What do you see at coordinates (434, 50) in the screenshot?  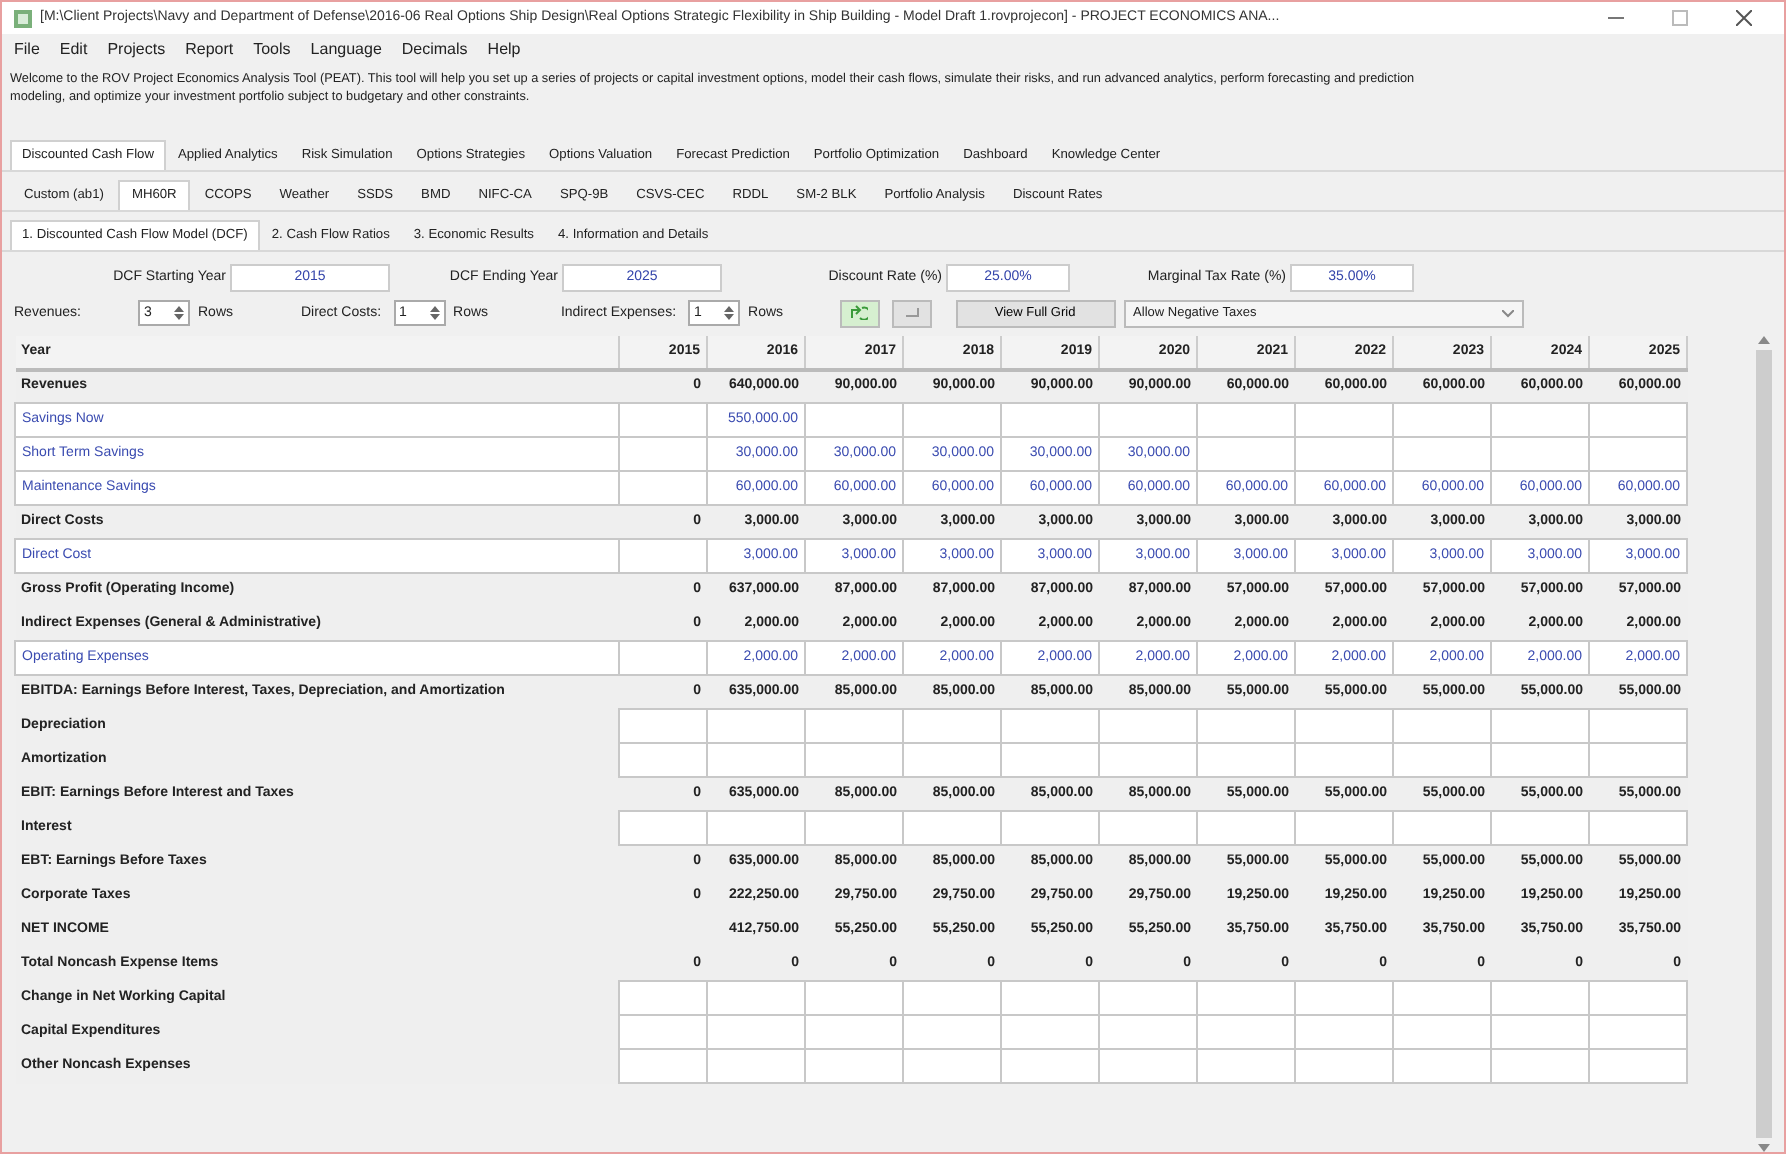 I see `menu-item: Decimals` at bounding box center [434, 50].